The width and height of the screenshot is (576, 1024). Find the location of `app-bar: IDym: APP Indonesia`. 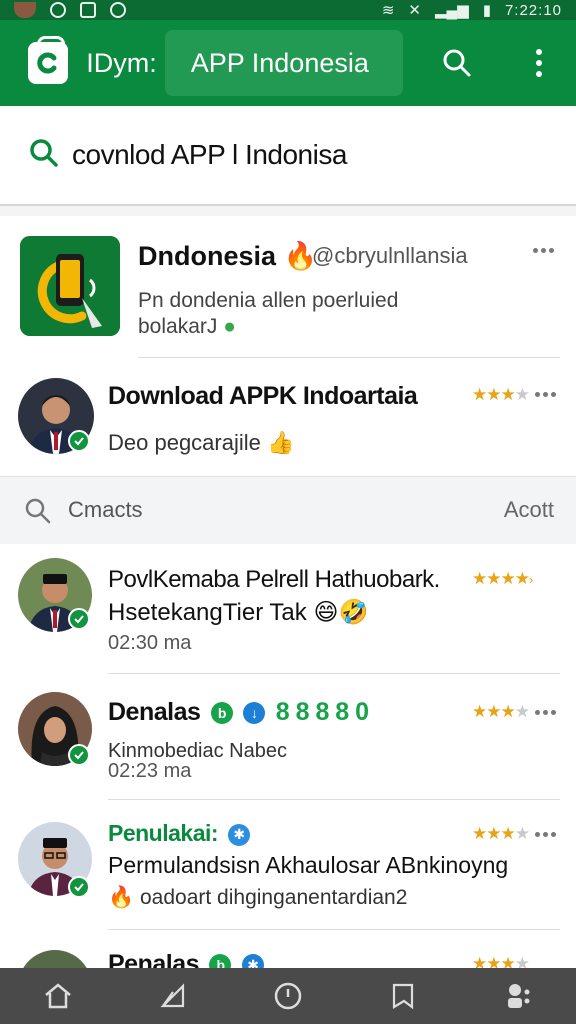

app-bar: IDym: APP Indonesia is located at coordinates (288, 63).